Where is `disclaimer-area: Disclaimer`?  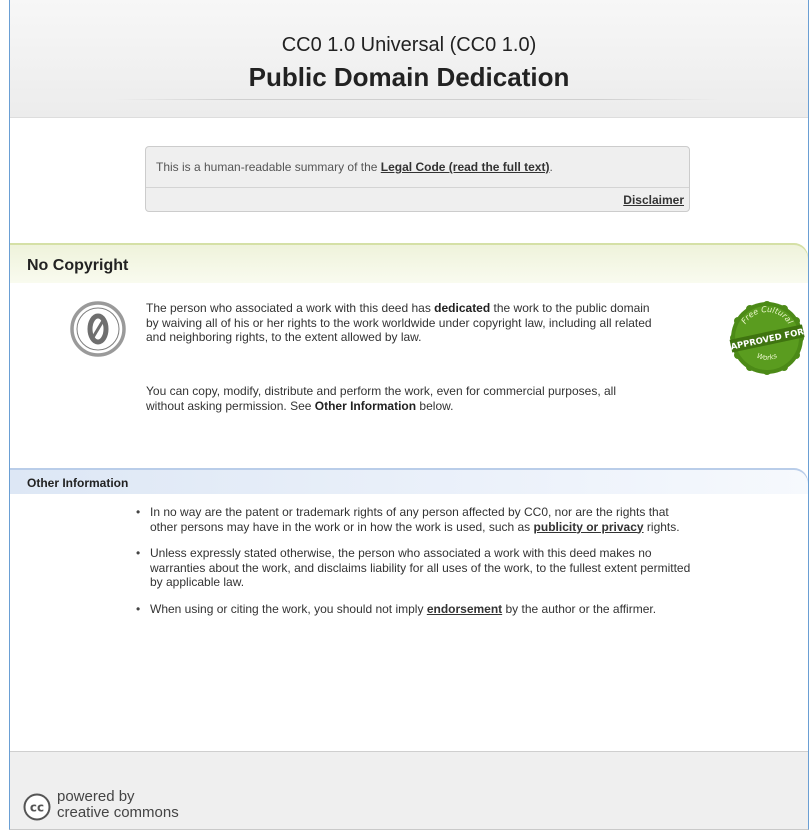
disclaimer-area: Disclaimer is located at coordinates (653, 200).